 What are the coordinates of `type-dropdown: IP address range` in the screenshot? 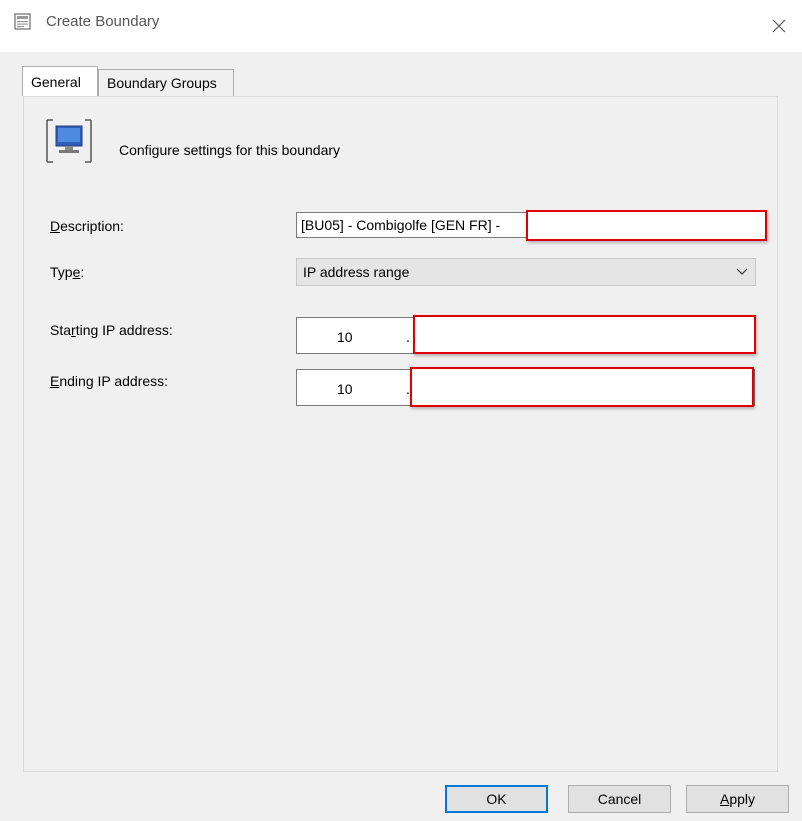 It's located at (526, 272).